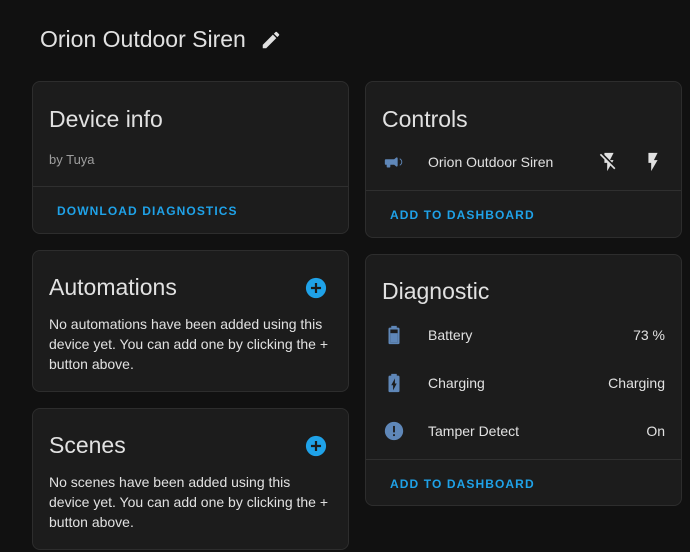 This screenshot has width=690, height=552. I want to click on tamper-value: On, so click(655, 431).